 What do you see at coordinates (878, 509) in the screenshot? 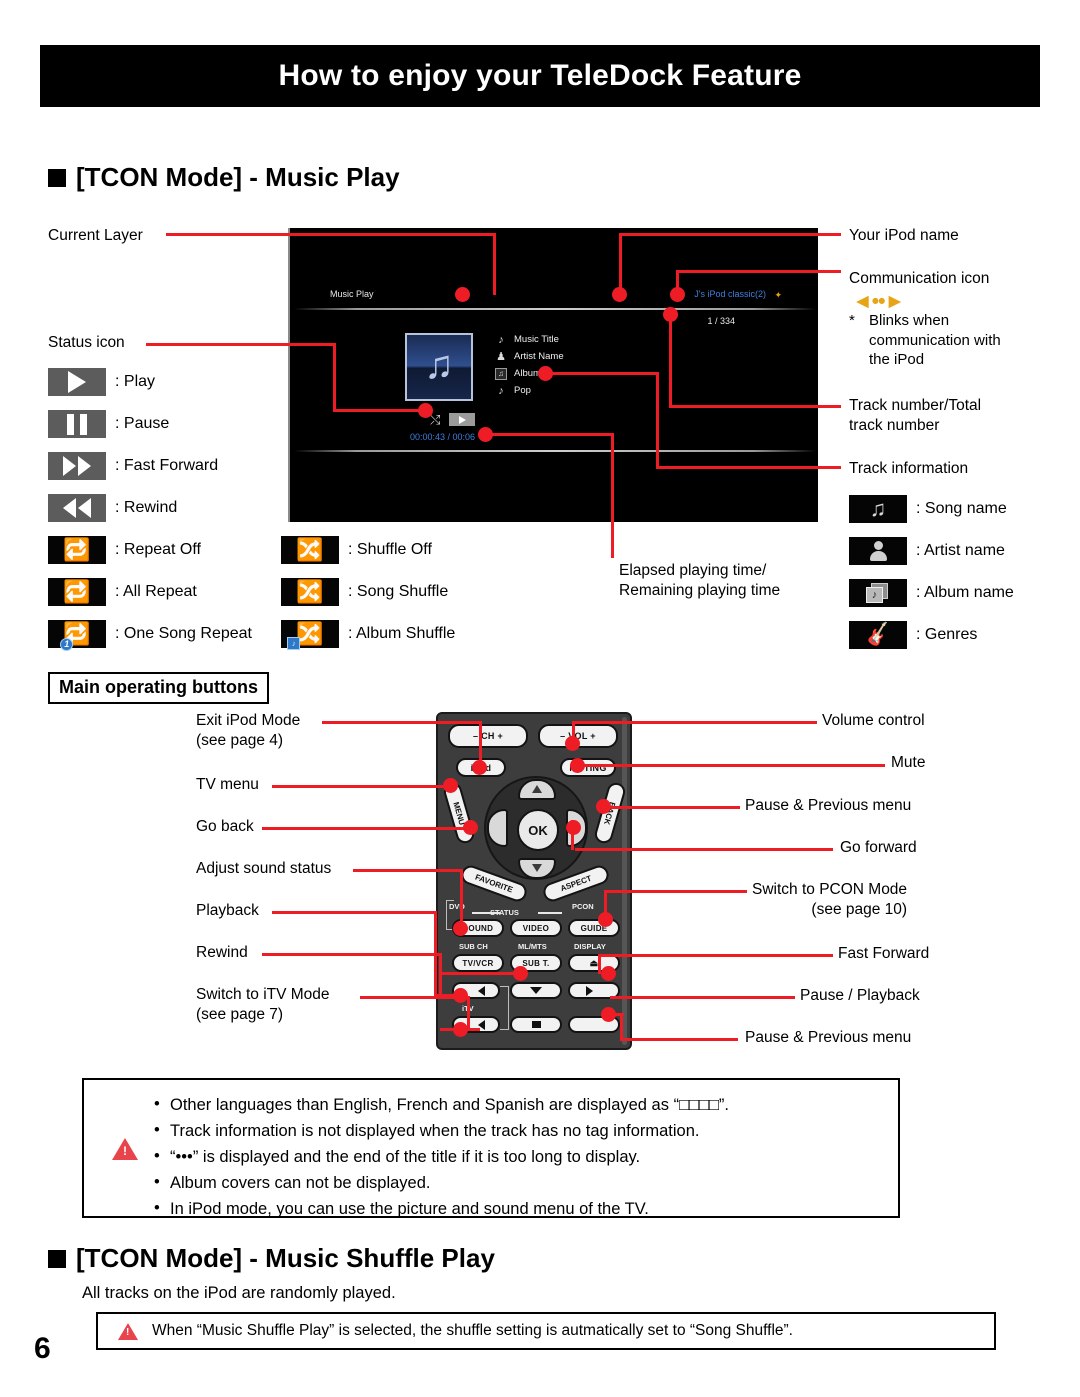
I see `song-name-icon: ♫` at bounding box center [878, 509].